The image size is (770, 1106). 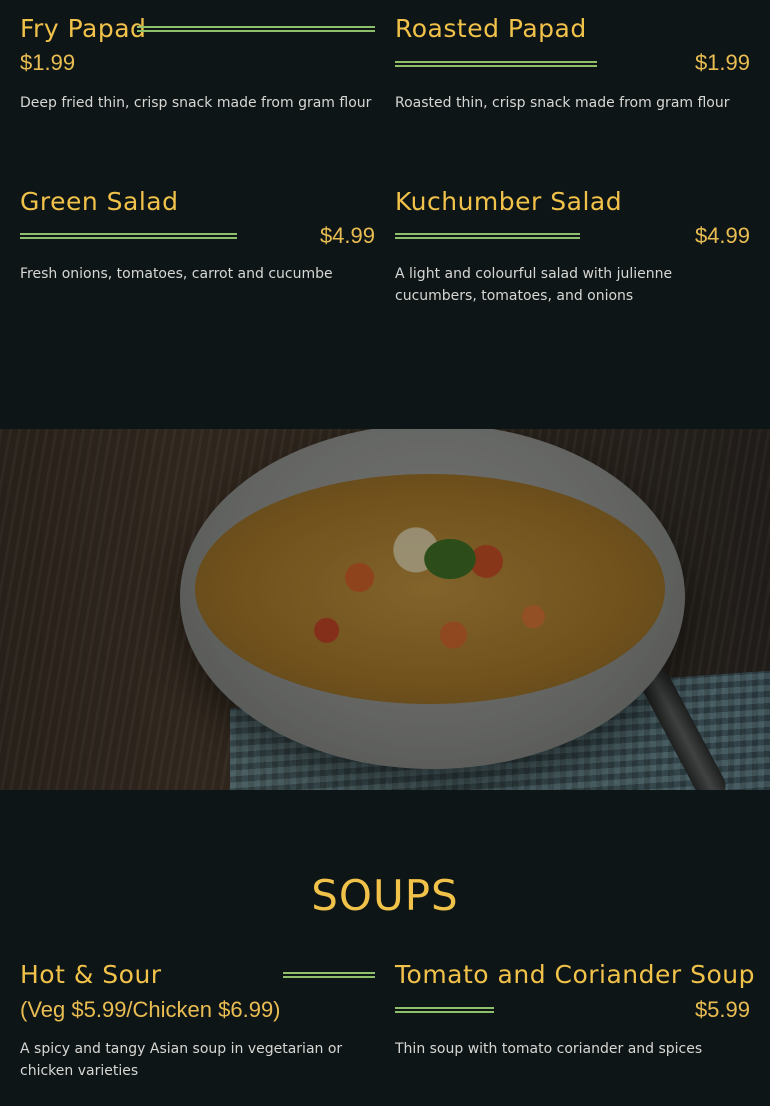 I want to click on item-name: Fry Papad, so click(x=83, y=28).